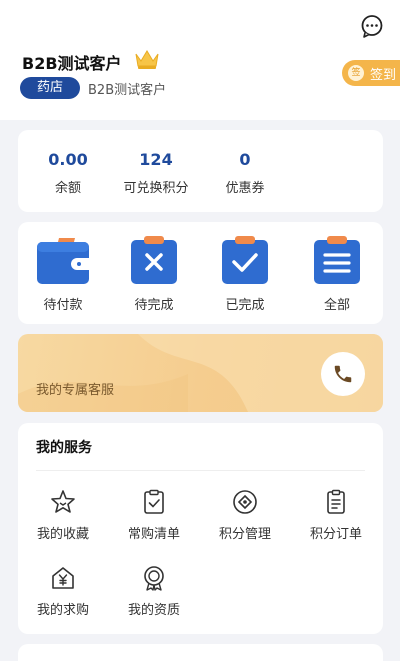 This screenshot has width=400, height=661. Describe the element at coordinates (153, 534) in the screenshot. I see `service-label: 常购清单` at that location.